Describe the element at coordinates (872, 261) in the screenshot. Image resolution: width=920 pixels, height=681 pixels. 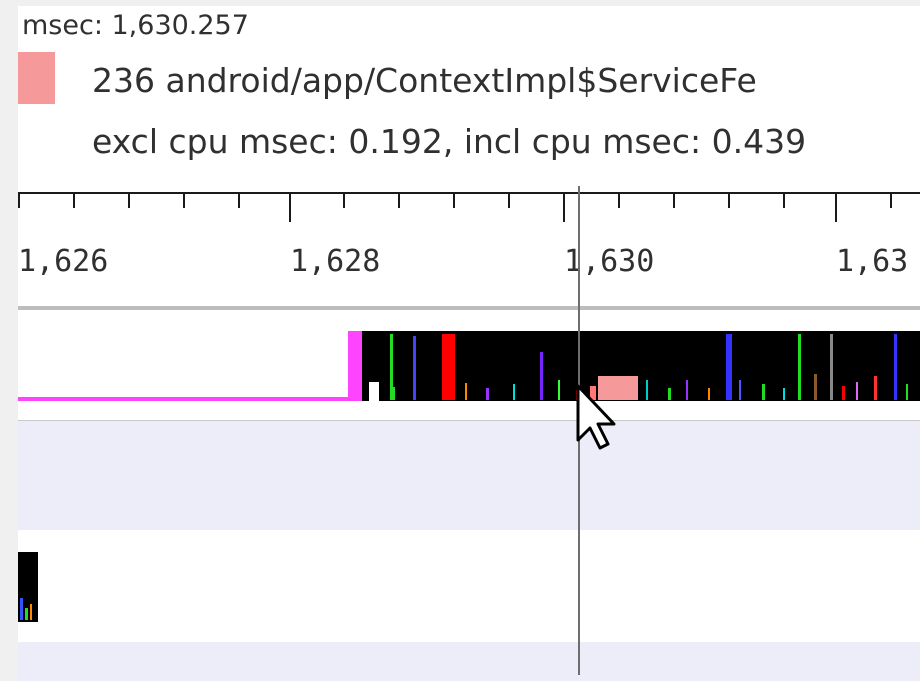
I see `axis-tick-label: 1,63` at that location.